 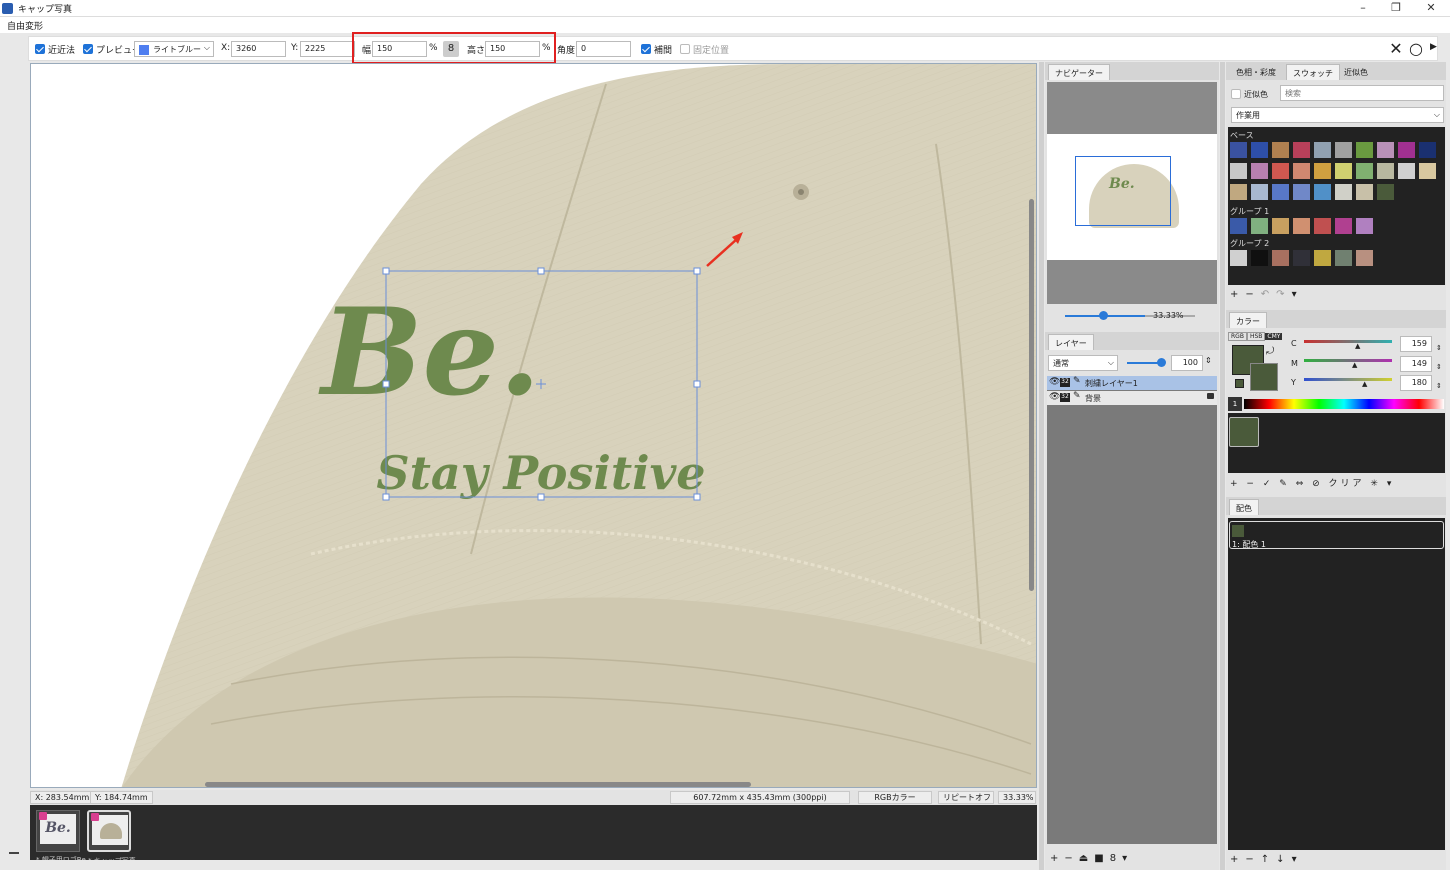 I want to click on c-slider, so click(x=1348, y=341).